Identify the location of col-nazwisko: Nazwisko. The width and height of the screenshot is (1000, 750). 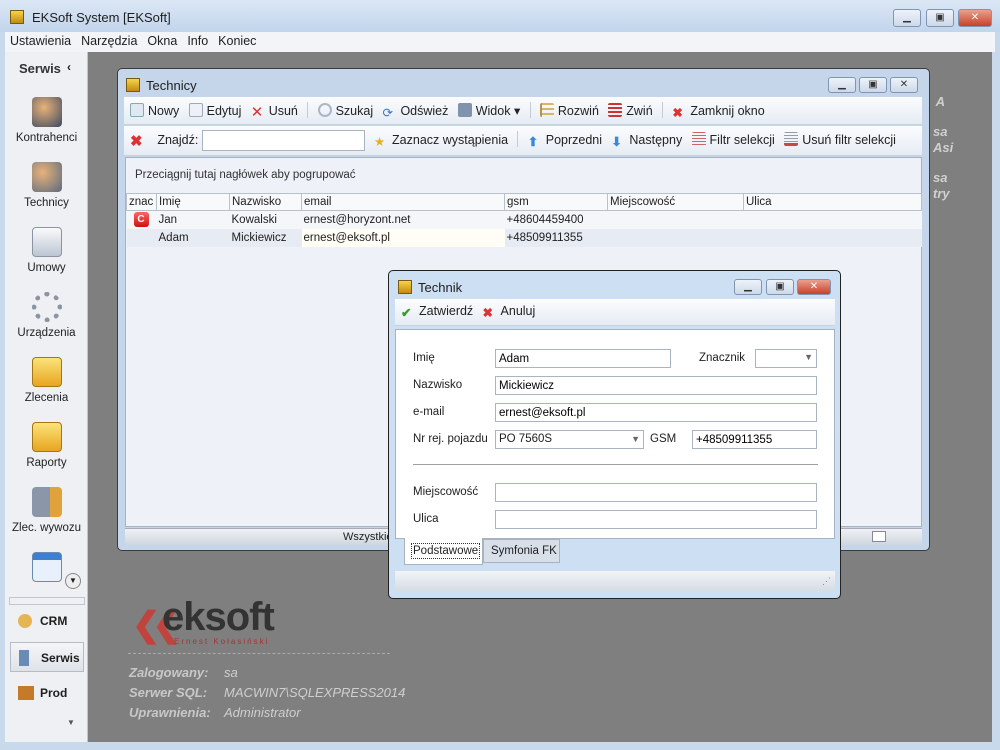
(265, 202).